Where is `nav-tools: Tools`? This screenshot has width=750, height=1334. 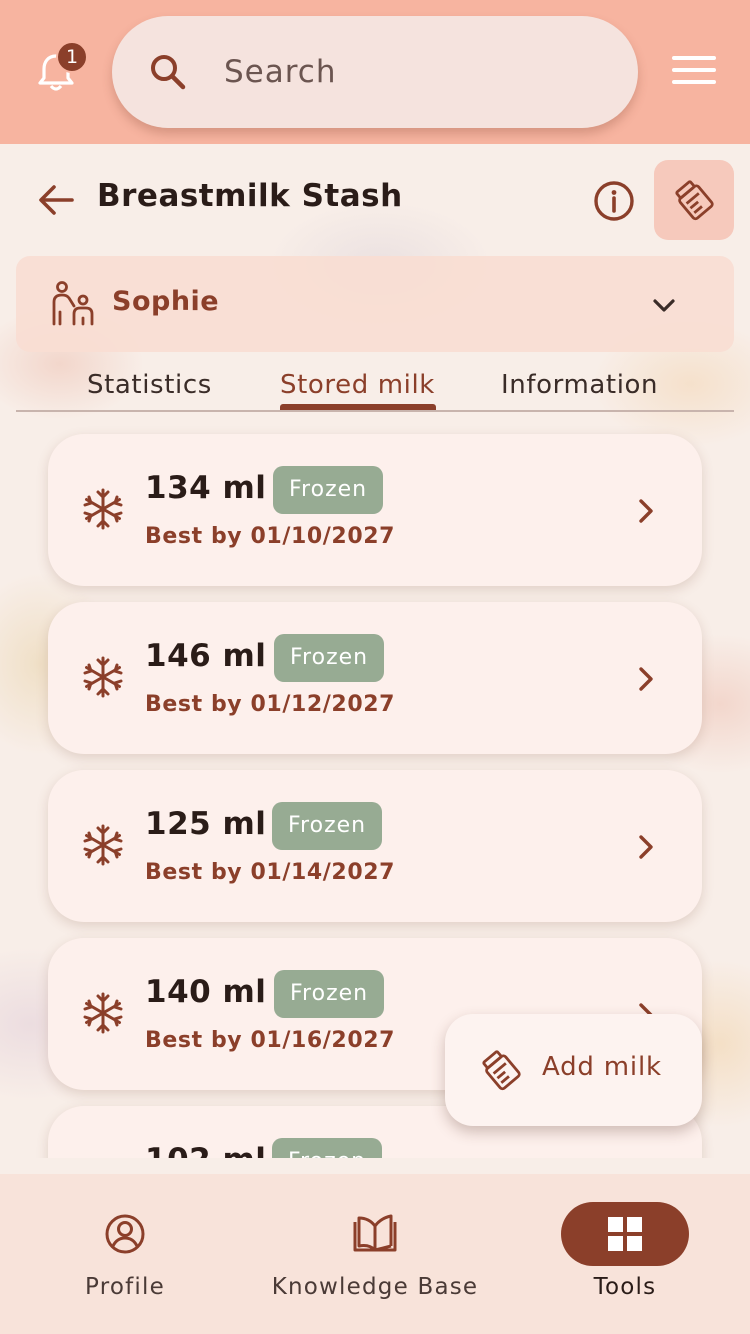
nav-tools: Tools is located at coordinates (625, 1254).